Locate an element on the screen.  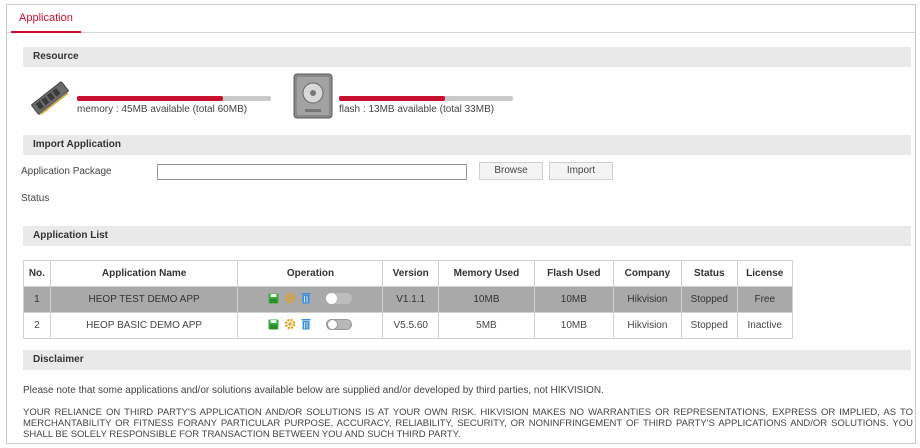
col-company: Company is located at coordinates (647, 273).